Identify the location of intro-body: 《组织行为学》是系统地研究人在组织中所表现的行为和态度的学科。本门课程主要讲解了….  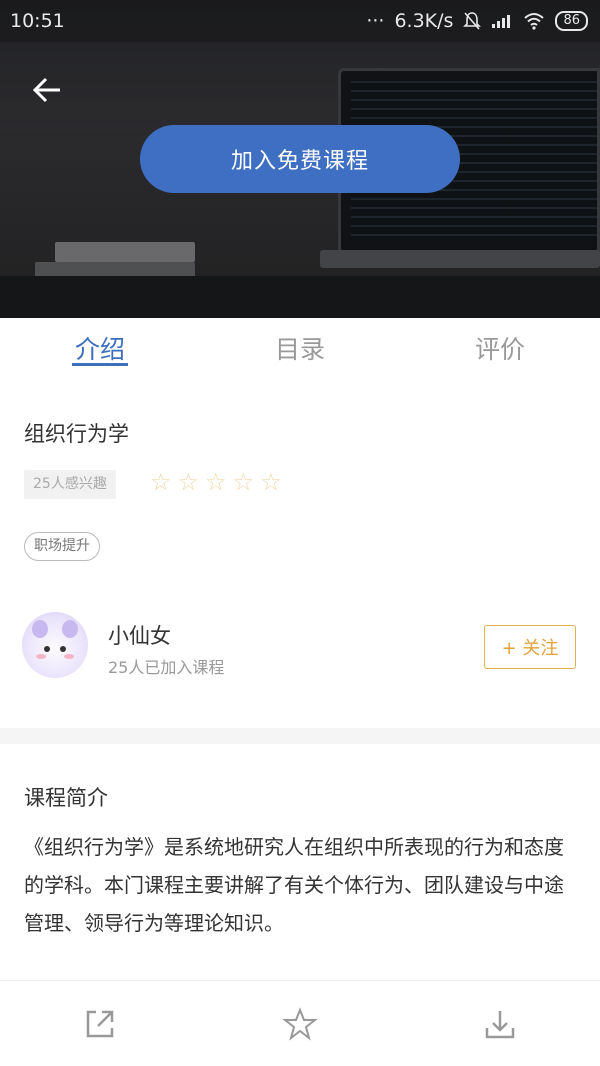
(294, 885).